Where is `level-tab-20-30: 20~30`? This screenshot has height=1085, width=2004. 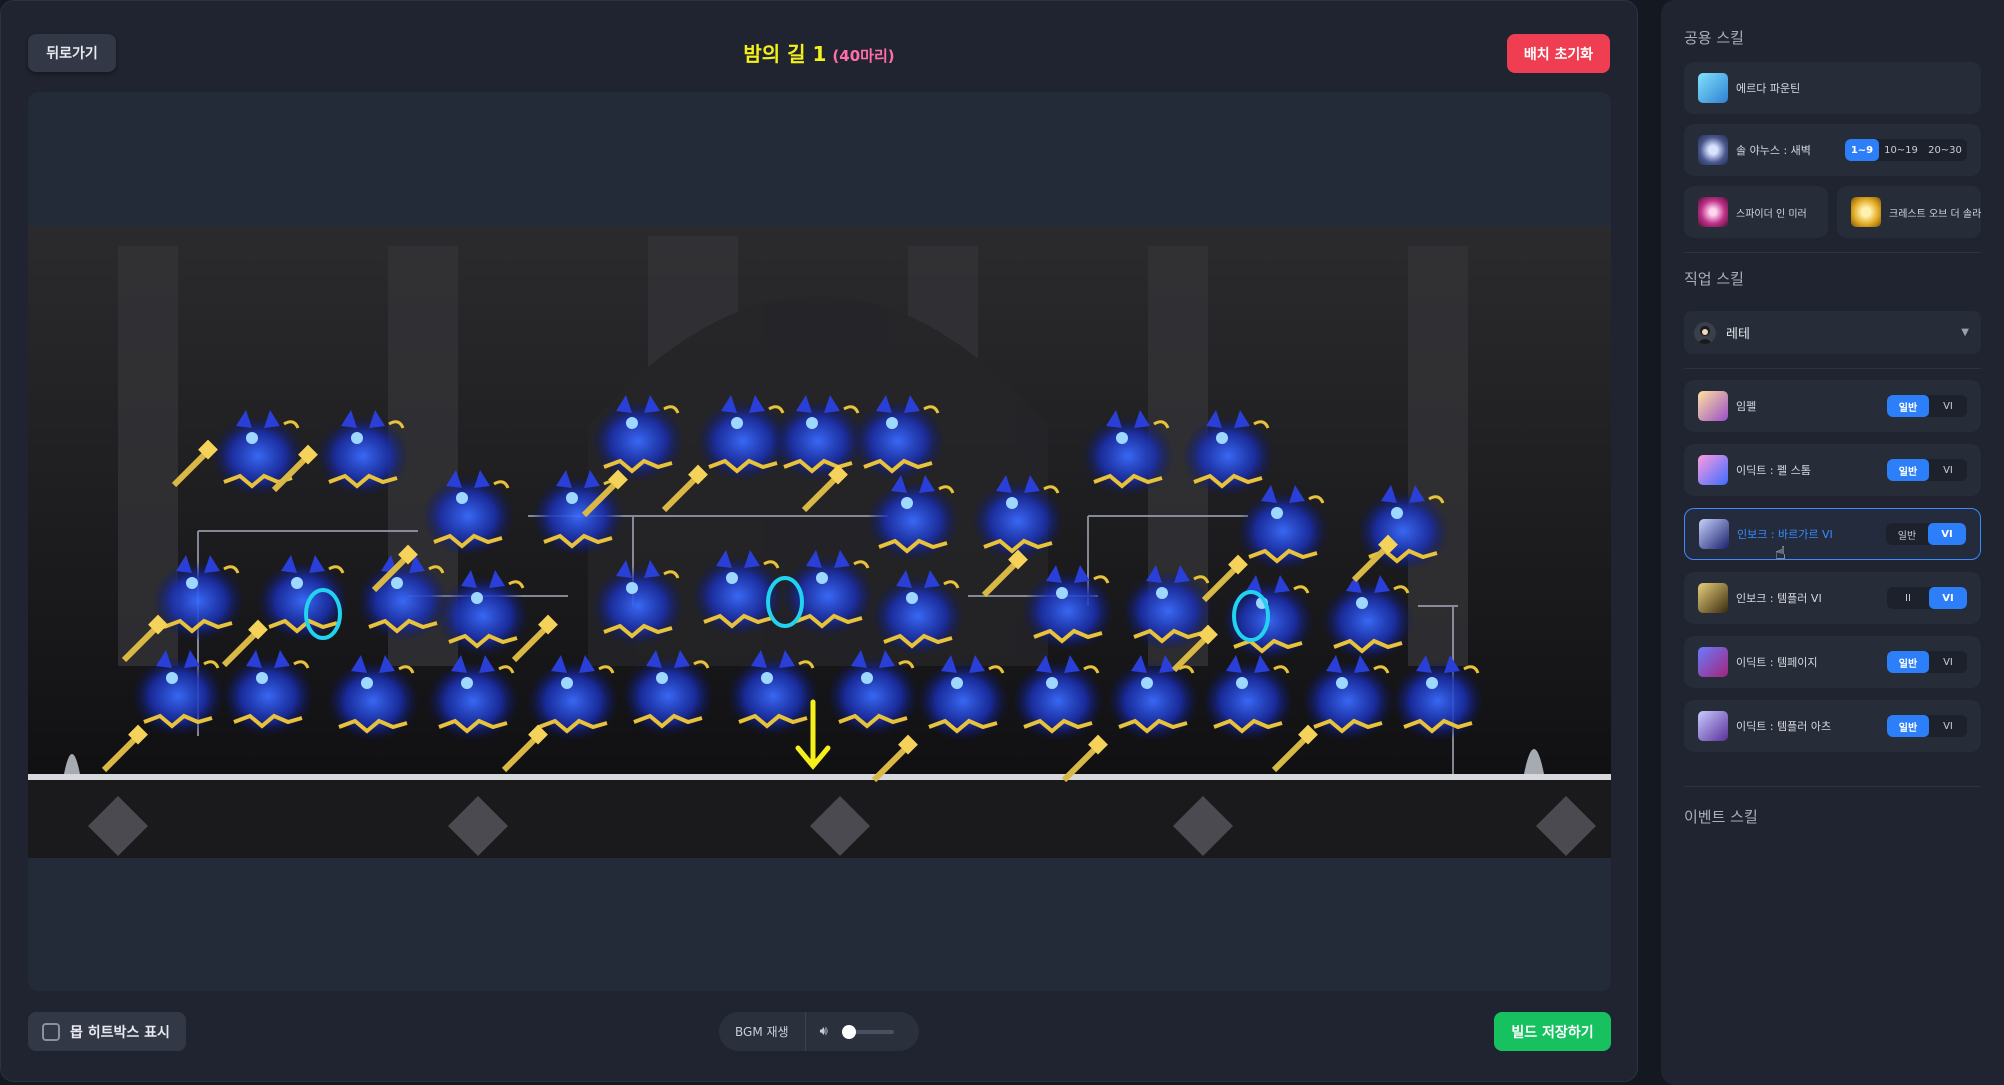
level-tab-20-30: 20~30 is located at coordinates (1945, 150).